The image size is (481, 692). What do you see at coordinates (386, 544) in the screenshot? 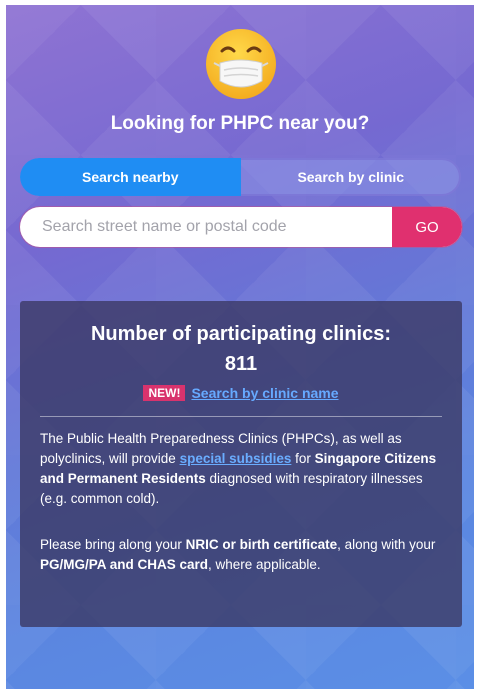
I see `text: , along with your` at bounding box center [386, 544].